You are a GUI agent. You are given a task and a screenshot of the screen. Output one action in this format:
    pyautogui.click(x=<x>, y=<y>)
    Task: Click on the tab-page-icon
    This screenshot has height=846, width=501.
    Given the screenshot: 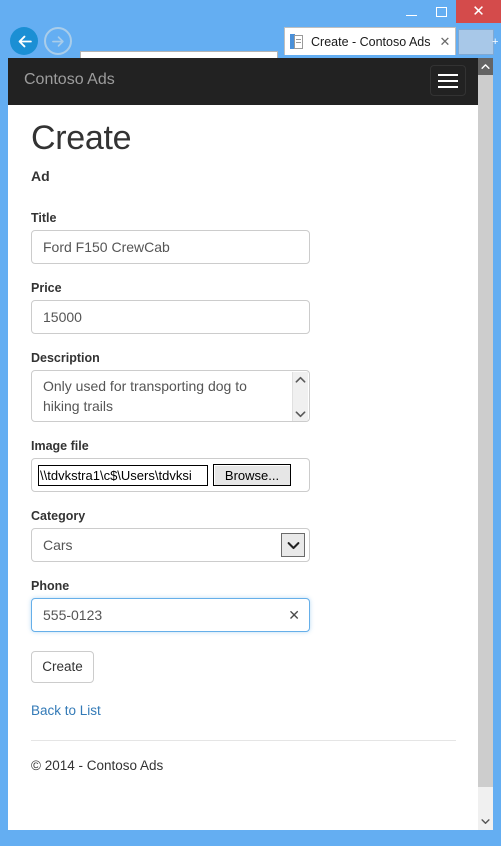 What is the action you would take?
    pyautogui.click(x=296, y=41)
    